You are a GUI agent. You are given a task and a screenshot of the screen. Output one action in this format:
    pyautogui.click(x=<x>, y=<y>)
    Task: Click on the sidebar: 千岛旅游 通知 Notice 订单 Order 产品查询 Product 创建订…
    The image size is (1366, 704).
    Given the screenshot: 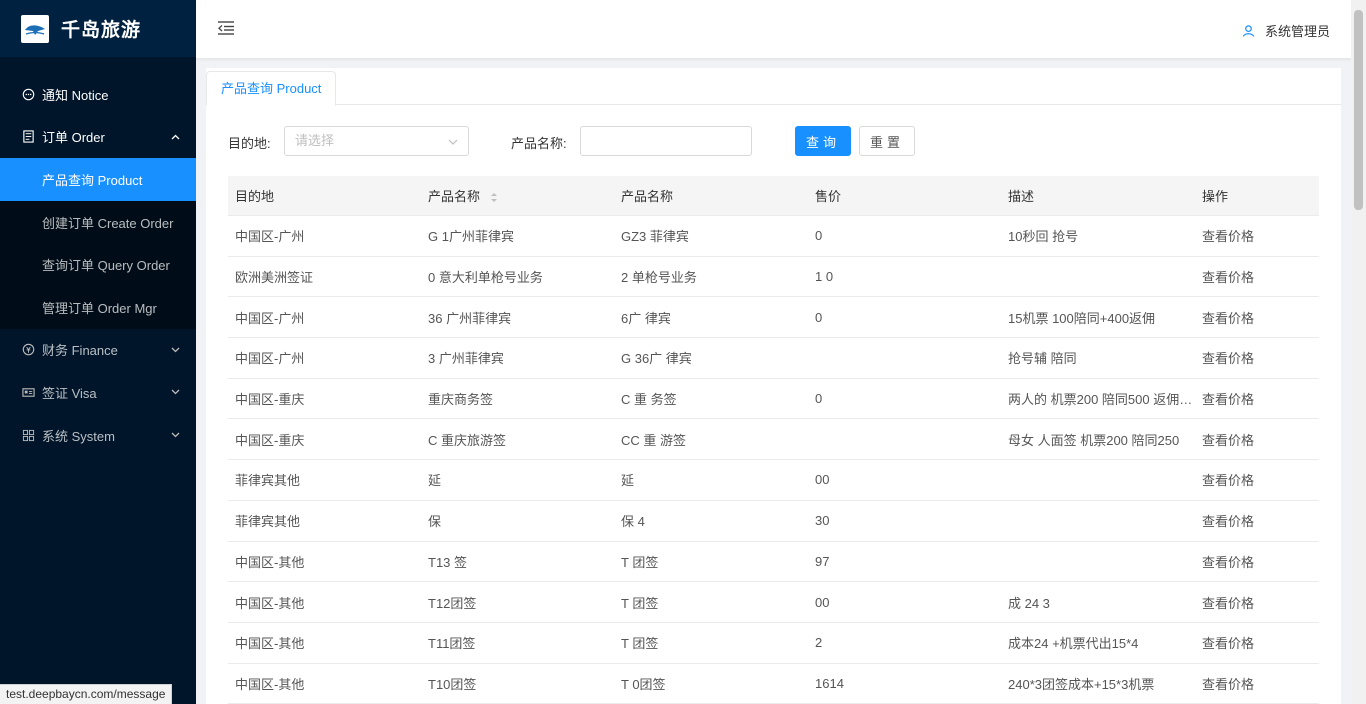 What is the action you would take?
    pyautogui.click(x=98, y=352)
    